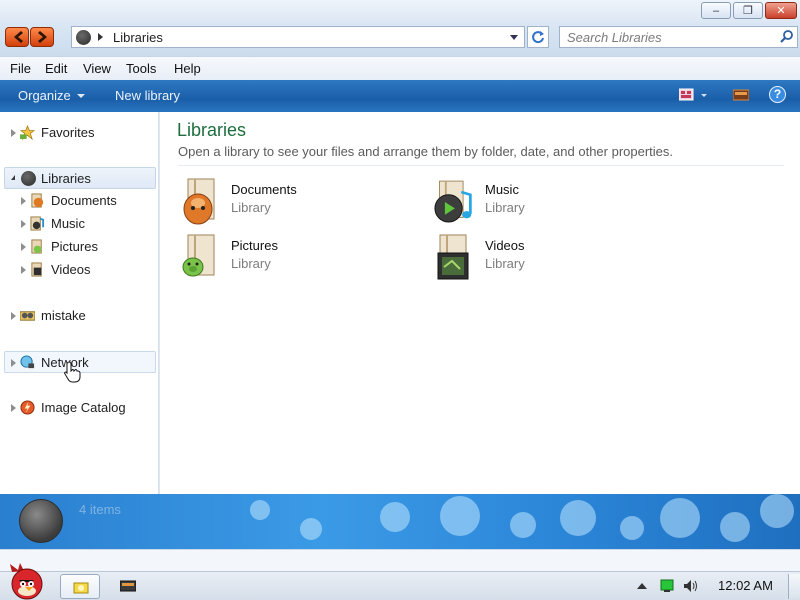  I want to click on minimize-icon: –, so click(716, 11).